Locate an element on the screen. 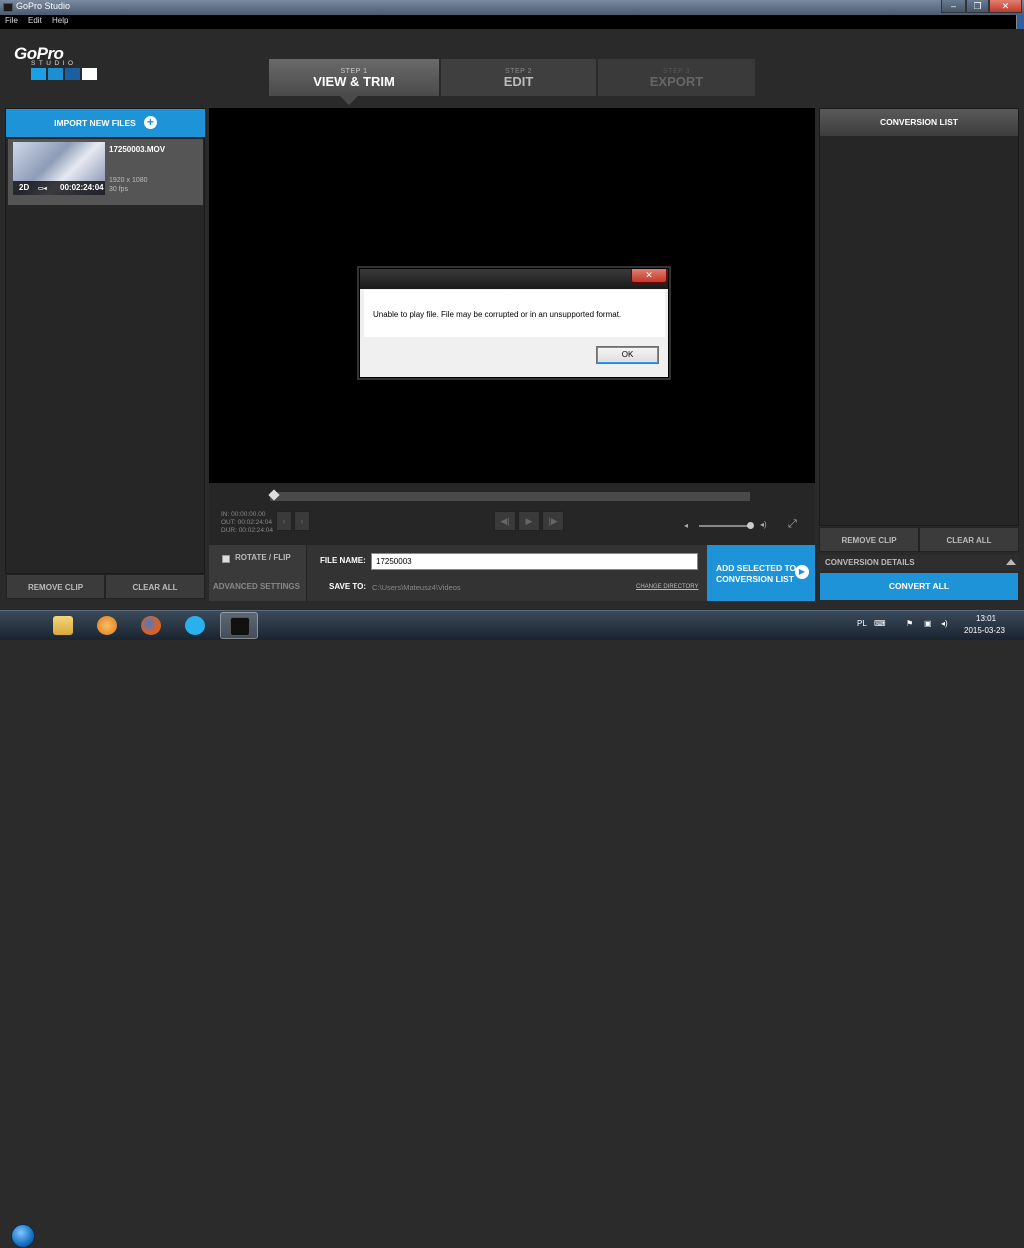 This screenshot has height=1248, width=1024. clock-time: 13:01 is located at coordinates (986, 618).